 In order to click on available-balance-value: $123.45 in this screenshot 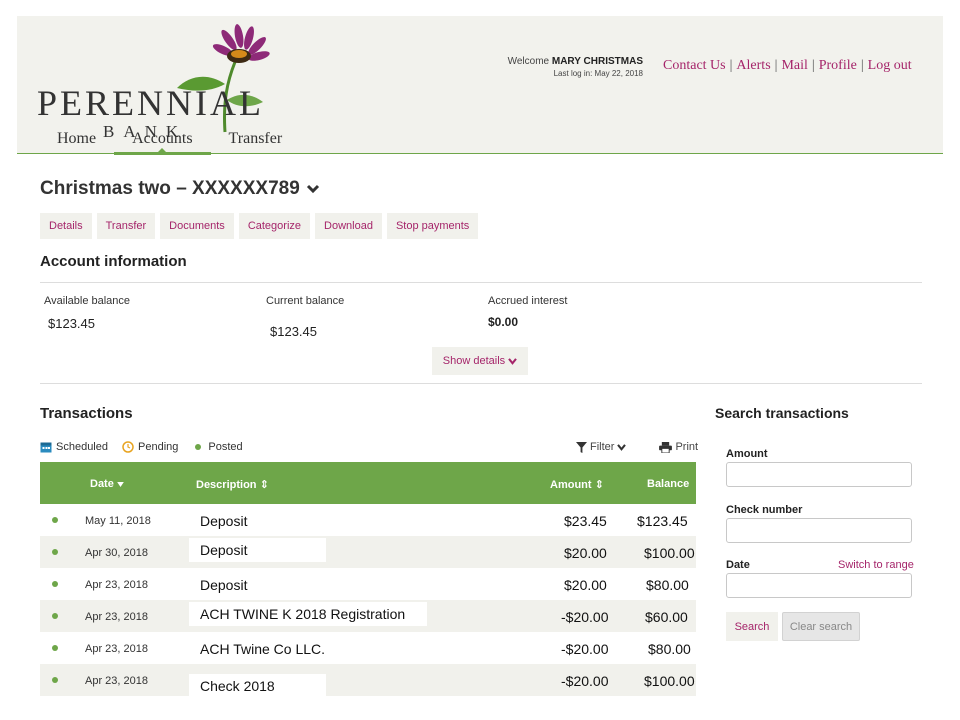, I will do `click(71, 323)`.